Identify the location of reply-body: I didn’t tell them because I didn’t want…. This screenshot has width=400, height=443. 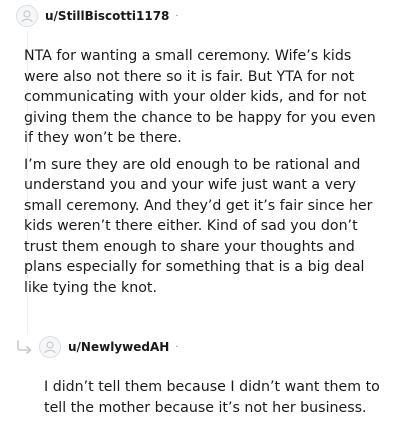
(214, 397).